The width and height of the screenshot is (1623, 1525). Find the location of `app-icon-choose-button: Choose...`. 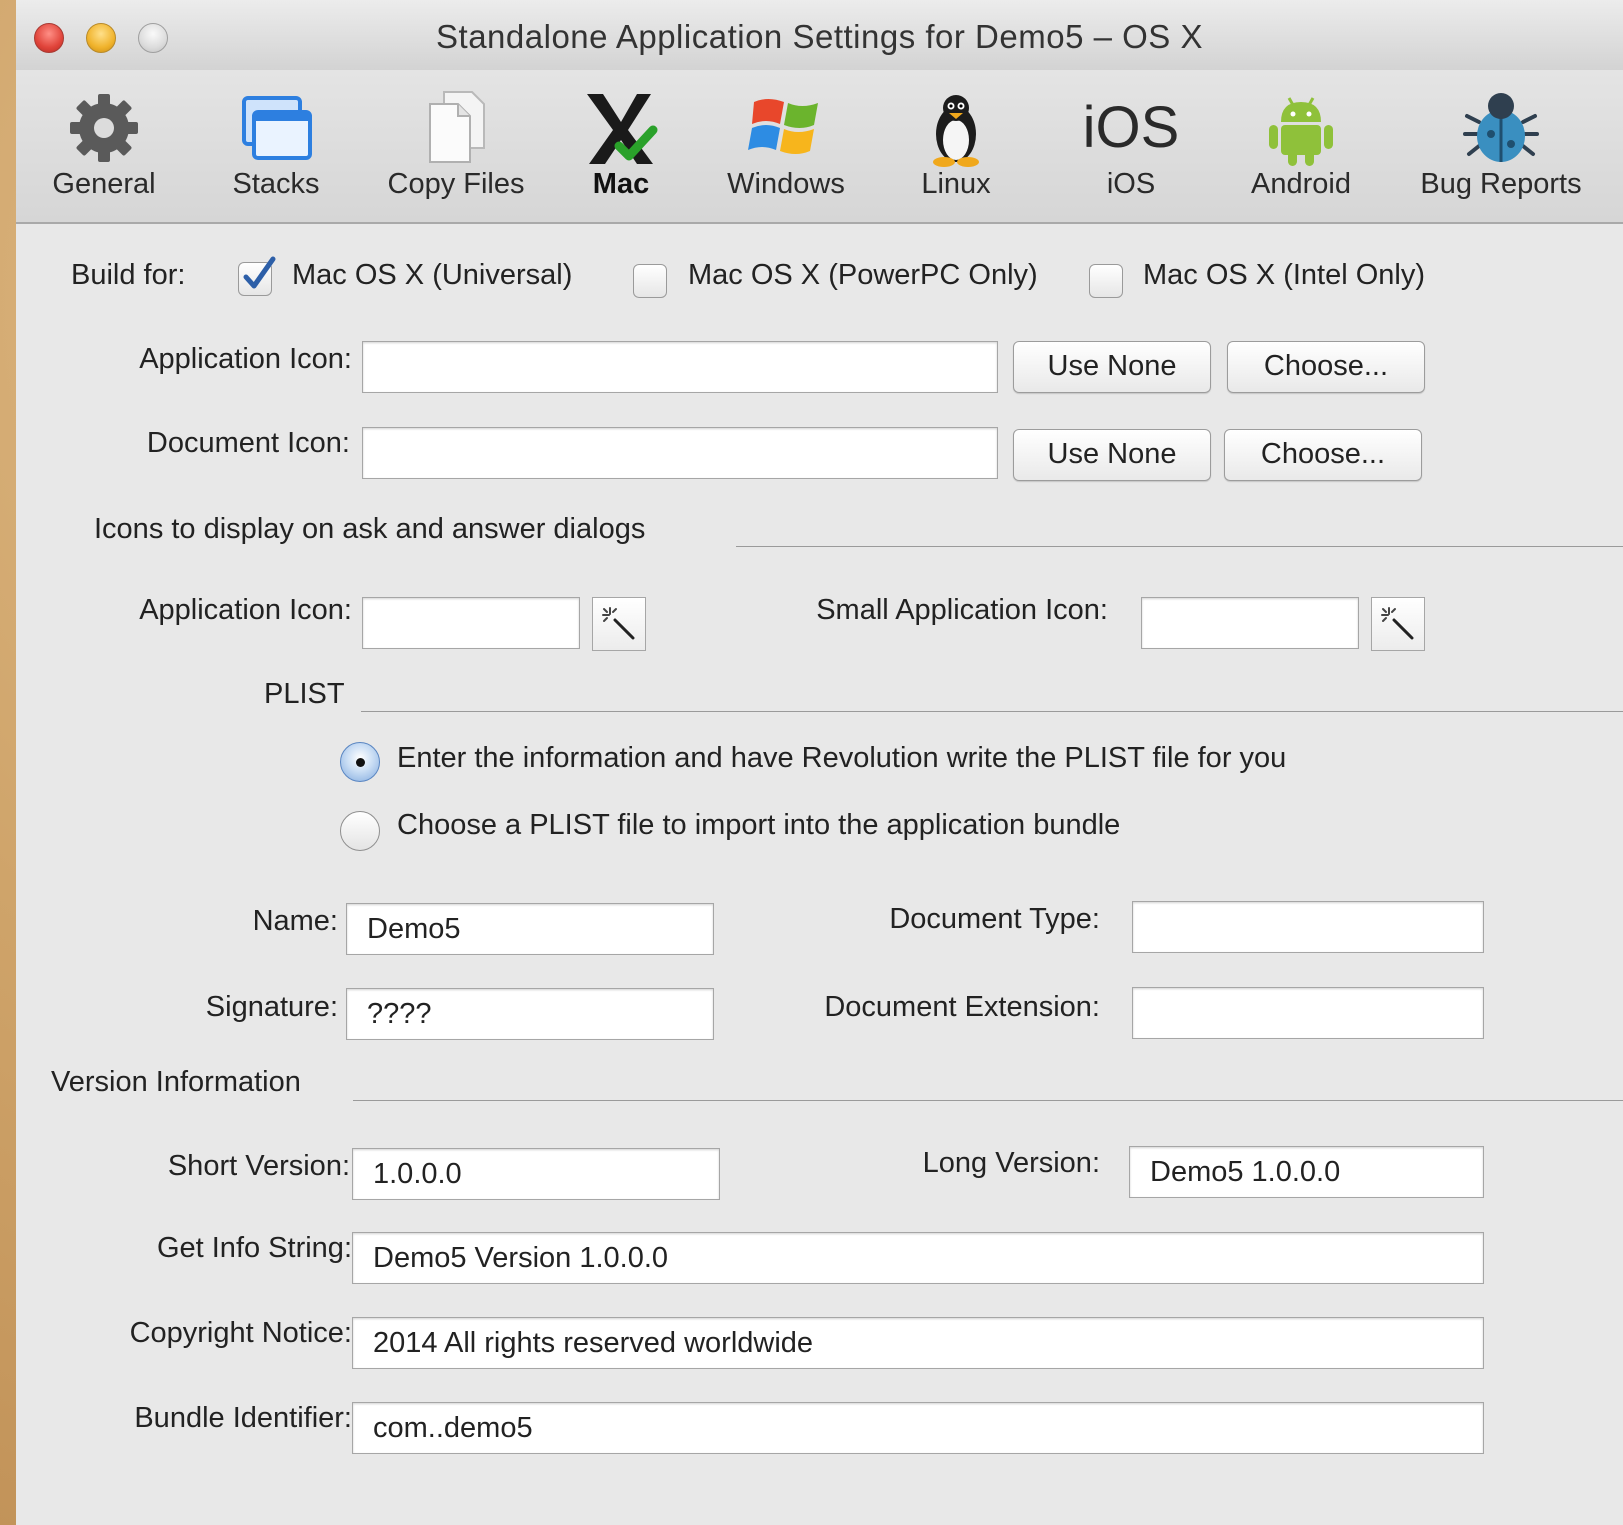

app-icon-choose-button: Choose... is located at coordinates (1326, 367).